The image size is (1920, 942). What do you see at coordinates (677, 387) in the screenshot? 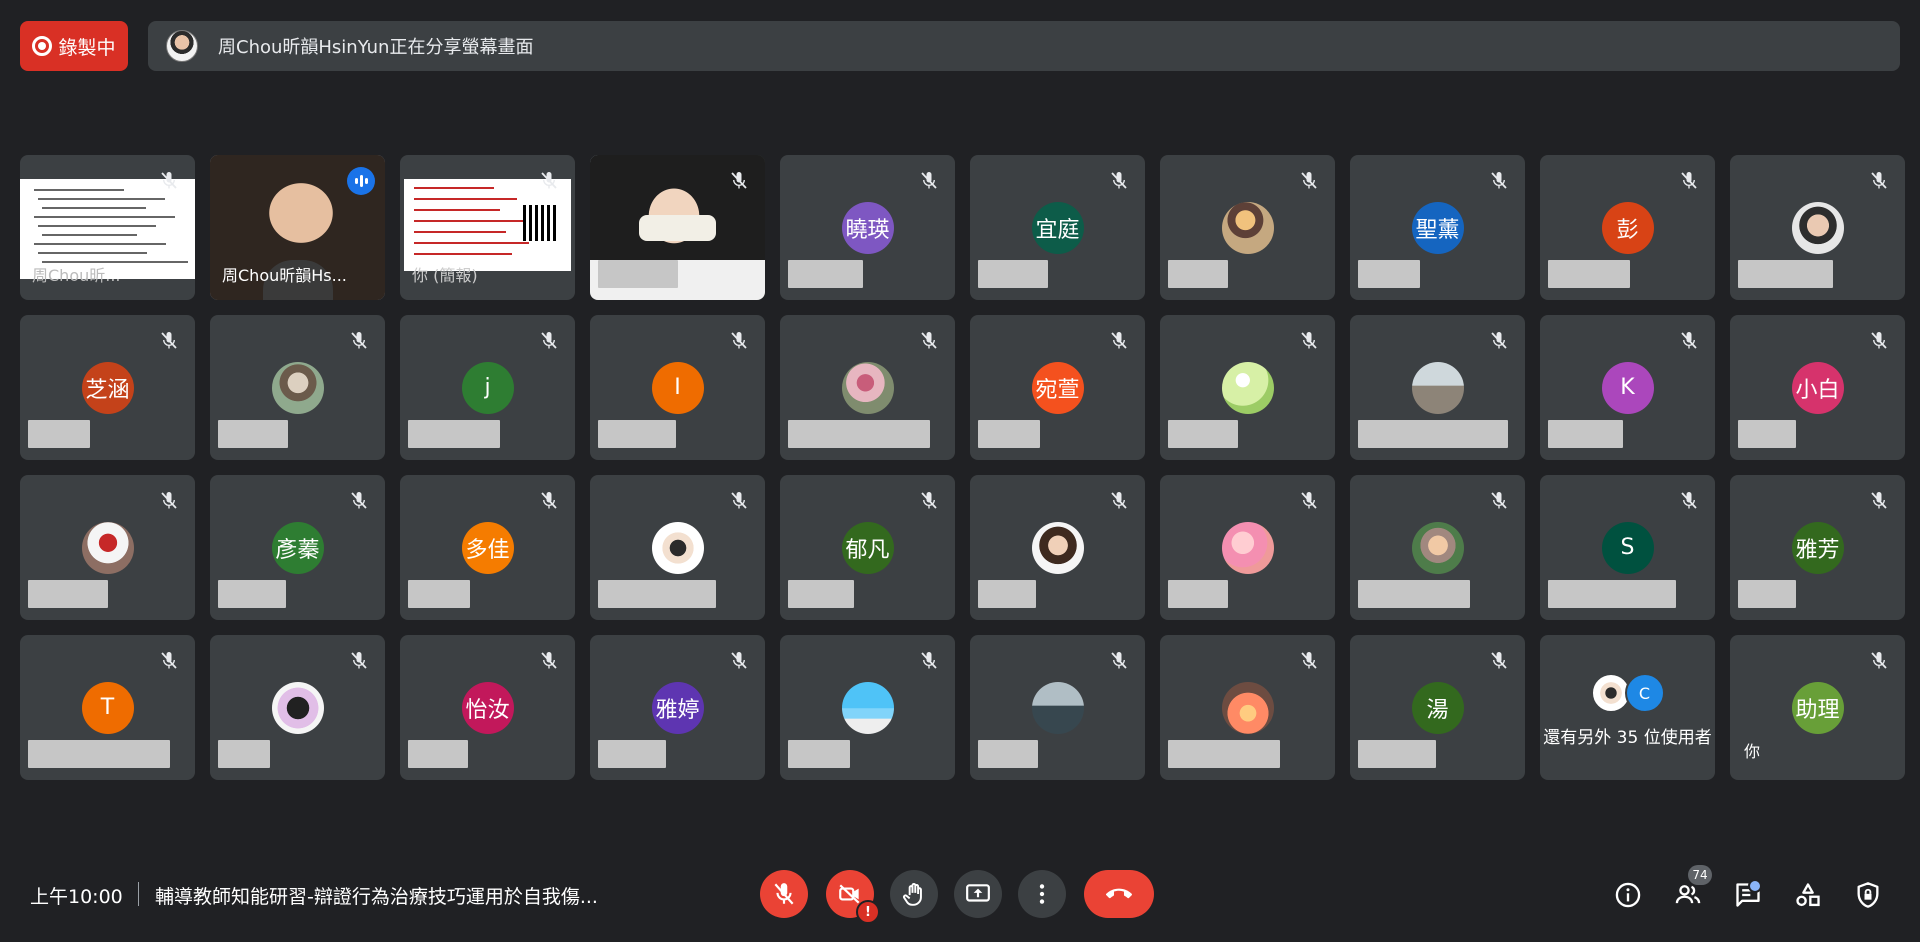
I see `participant-tile: I` at bounding box center [677, 387].